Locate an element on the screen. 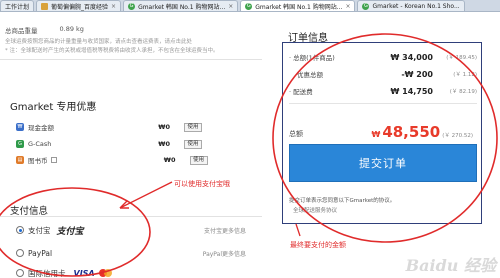 The width and height of the screenshot is (500, 278). cash-icon: ₩ is located at coordinates (20, 127).